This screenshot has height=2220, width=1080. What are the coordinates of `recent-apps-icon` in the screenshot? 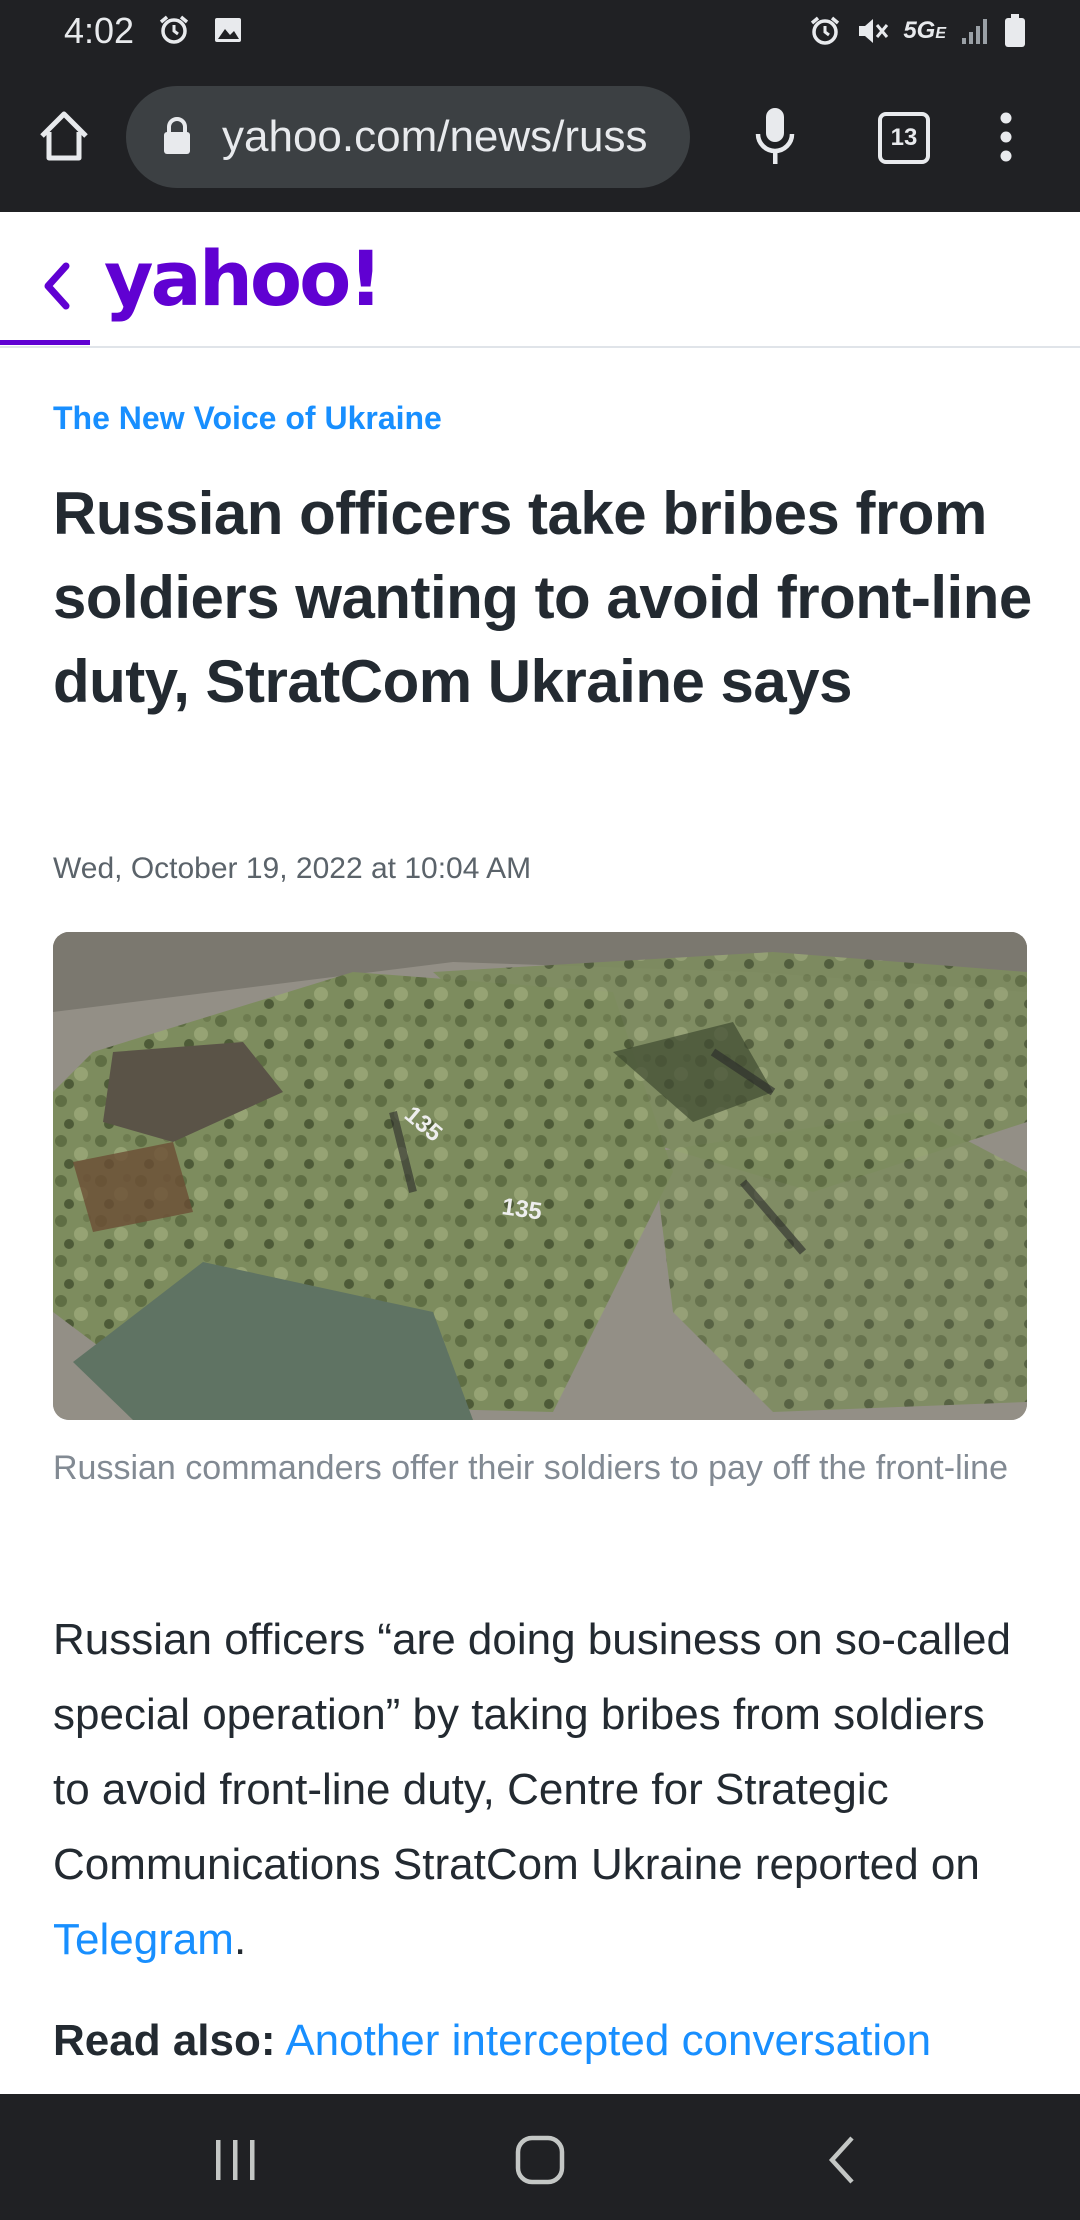 It's located at (236, 2160).